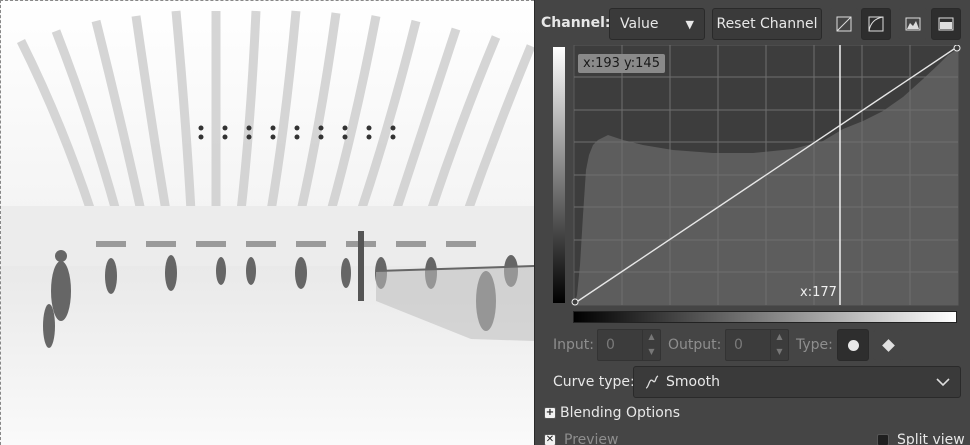 This screenshot has height=445, width=970. Describe the element at coordinates (573, 345) in the screenshot. I see `input-label: Input:` at that location.